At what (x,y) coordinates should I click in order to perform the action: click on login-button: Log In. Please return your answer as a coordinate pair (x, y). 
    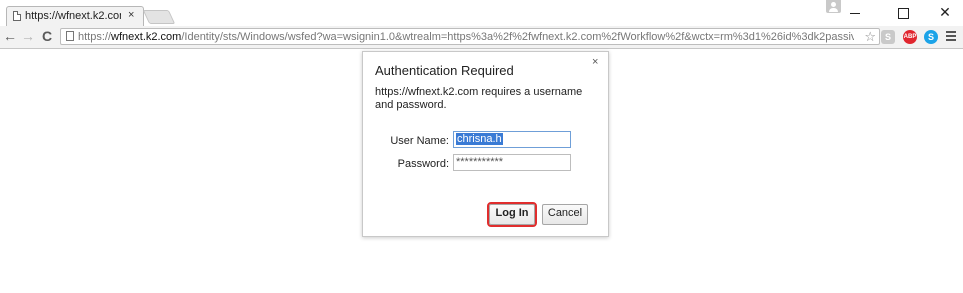
    Looking at the image, I should click on (512, 214).